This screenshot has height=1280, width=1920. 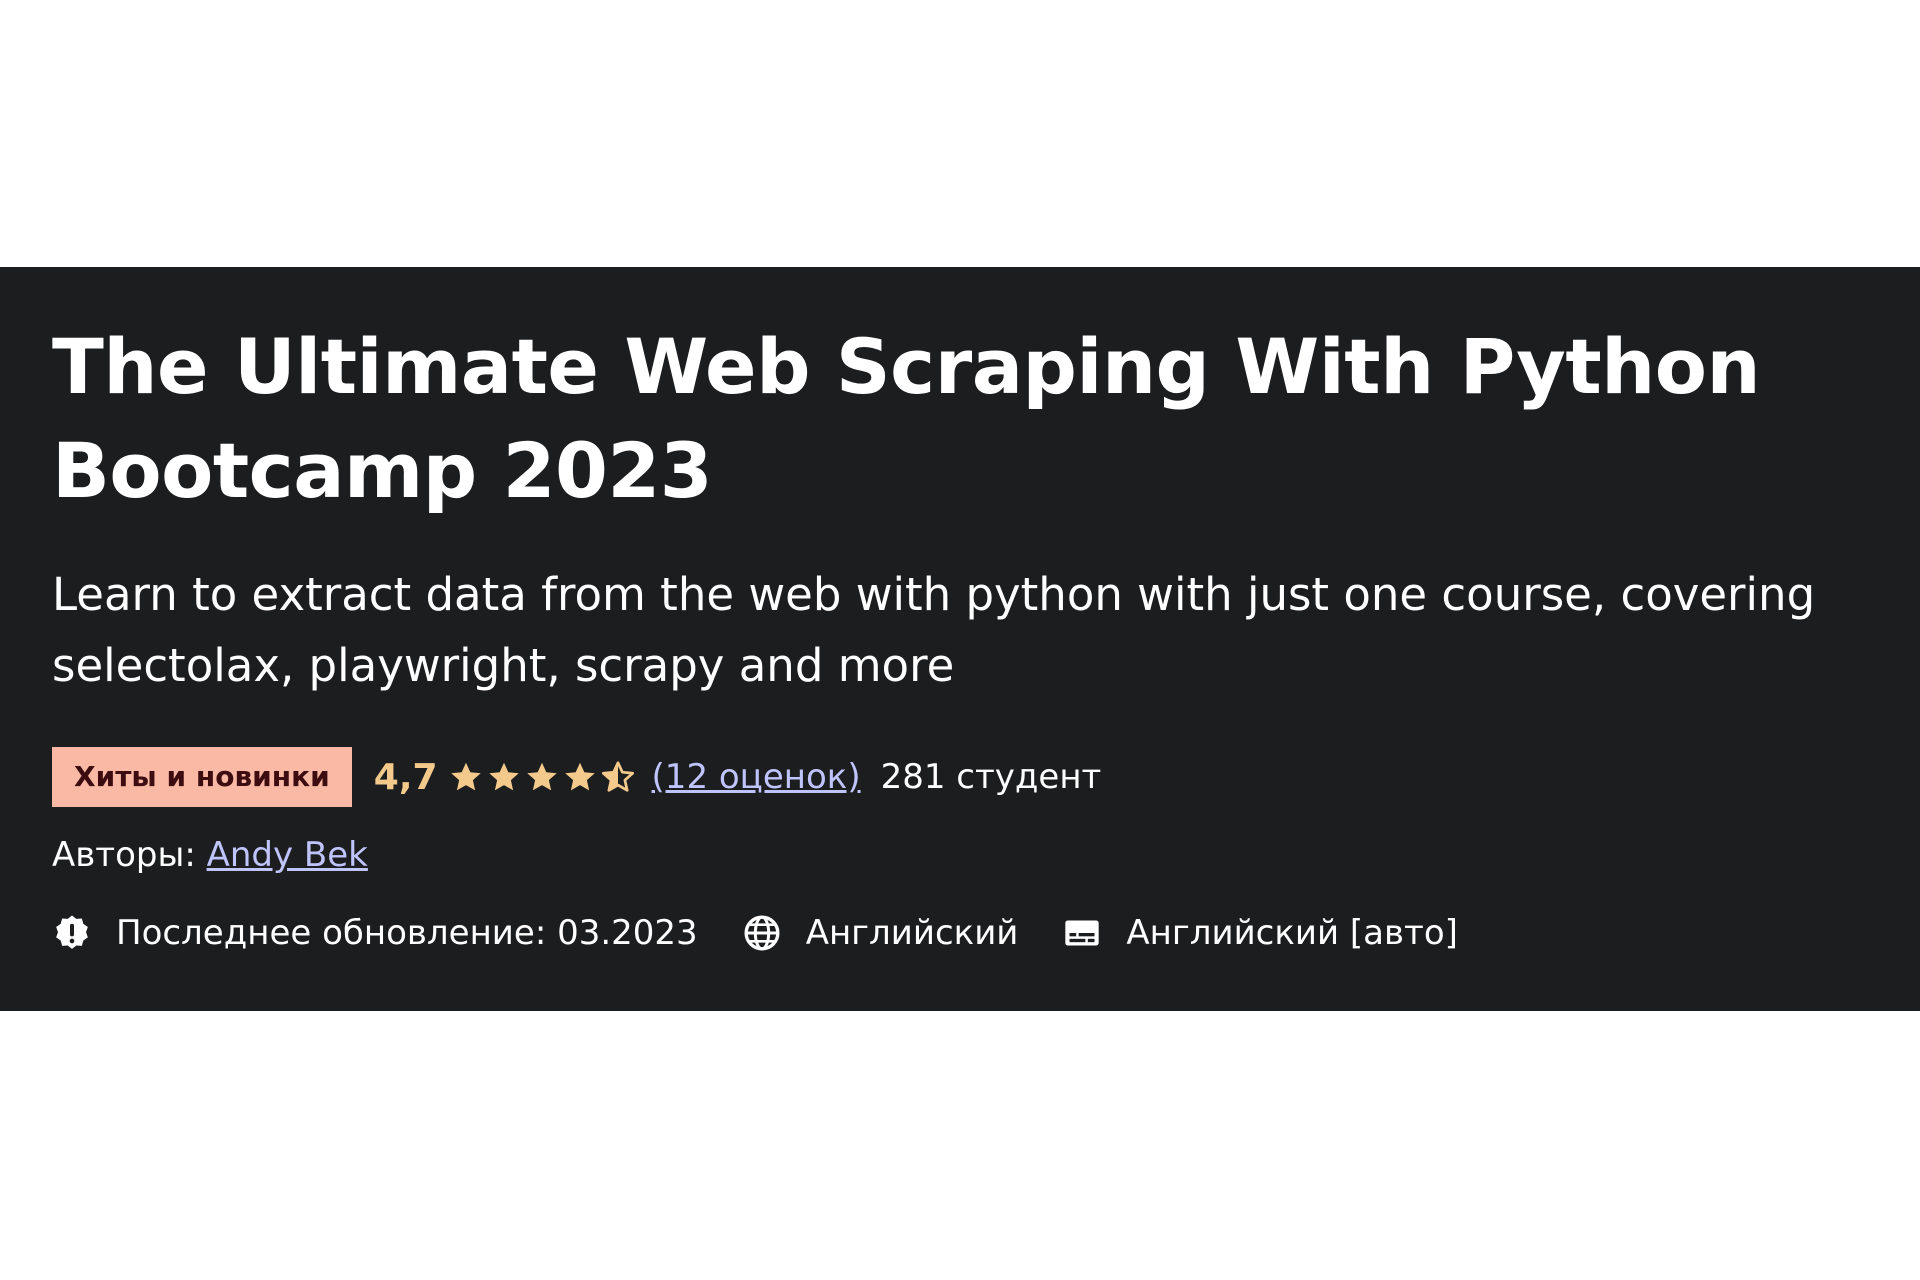 What do you see at coordinates (407, 933) in the screenshot?
I see `last-updated-text: Последнее обновление: 03.2023` at bounding box center [407, 933].